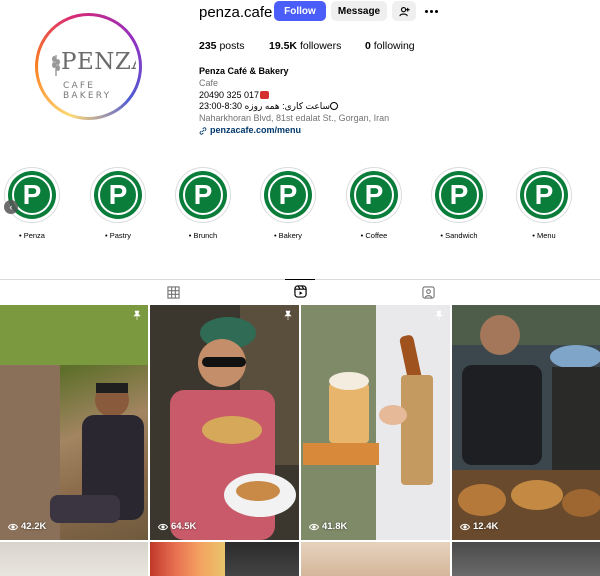 This screenshot has height=576, width=600. What do you see at coordinates (11, 207) in the screenshot?
I see `scroll-left-arrow-icon: ‹` at bounding box center [11, 207].